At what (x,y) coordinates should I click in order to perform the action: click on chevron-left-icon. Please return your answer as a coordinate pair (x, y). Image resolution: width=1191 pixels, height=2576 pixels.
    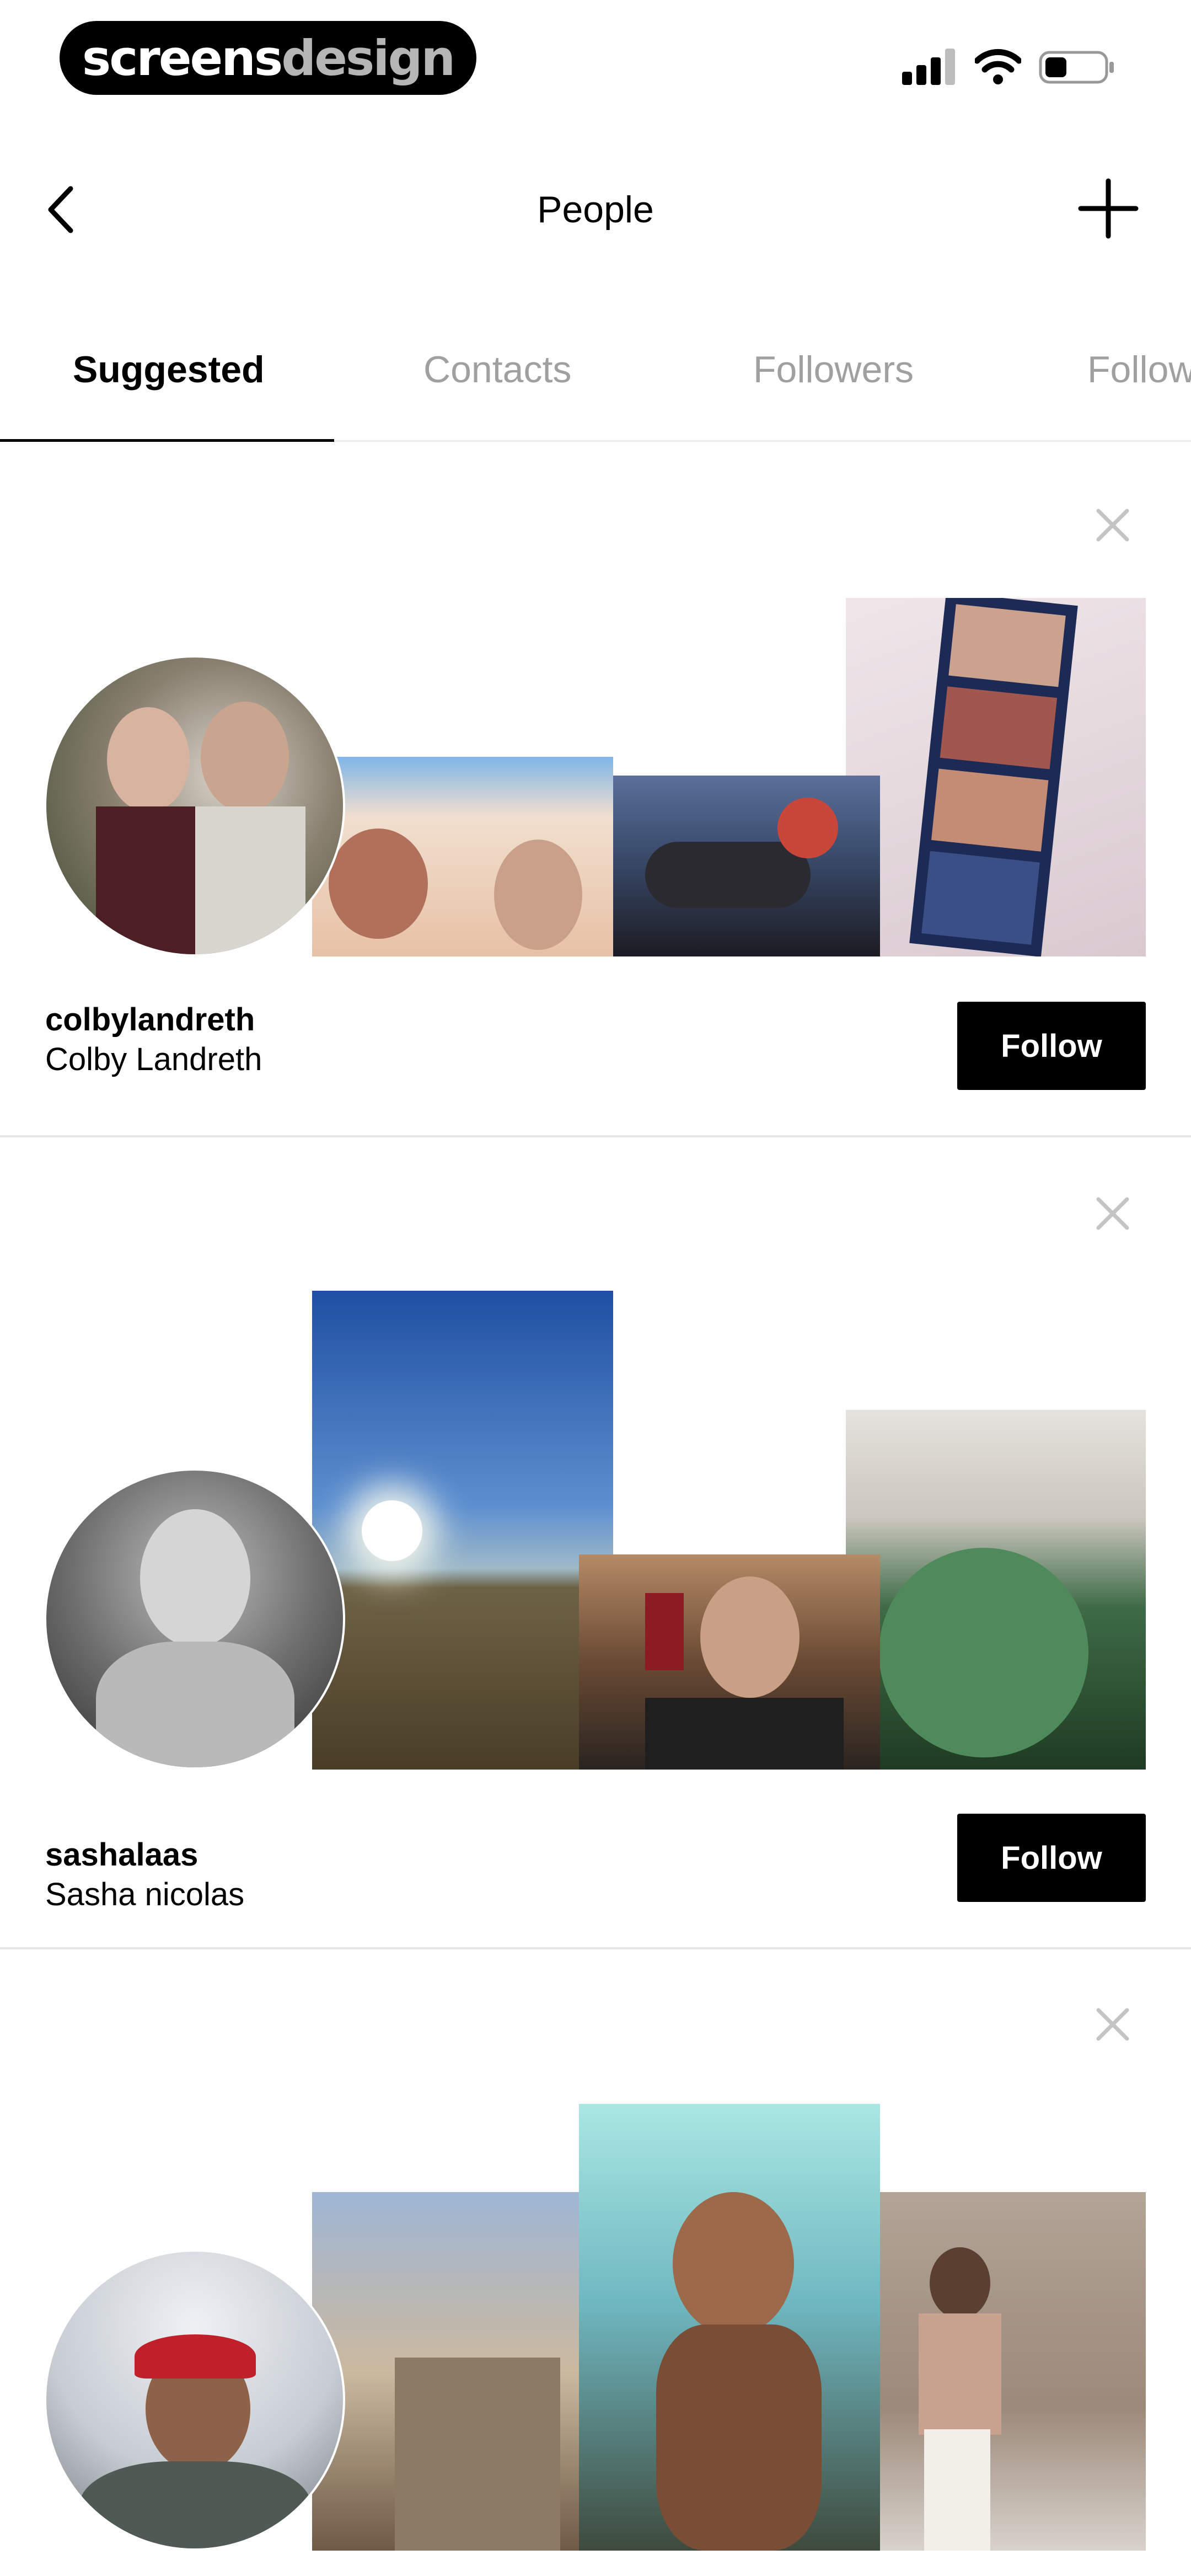
    Looking at the image, I should click on (61, 209).